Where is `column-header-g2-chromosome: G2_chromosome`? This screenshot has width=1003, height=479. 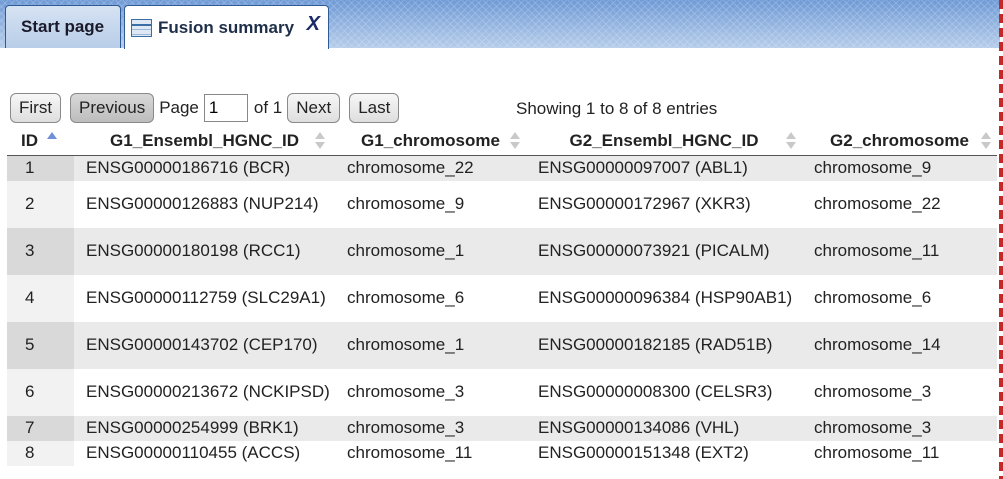 column-header-g2-chromosome: G2_chromosome is located at coordinates (899, 141).